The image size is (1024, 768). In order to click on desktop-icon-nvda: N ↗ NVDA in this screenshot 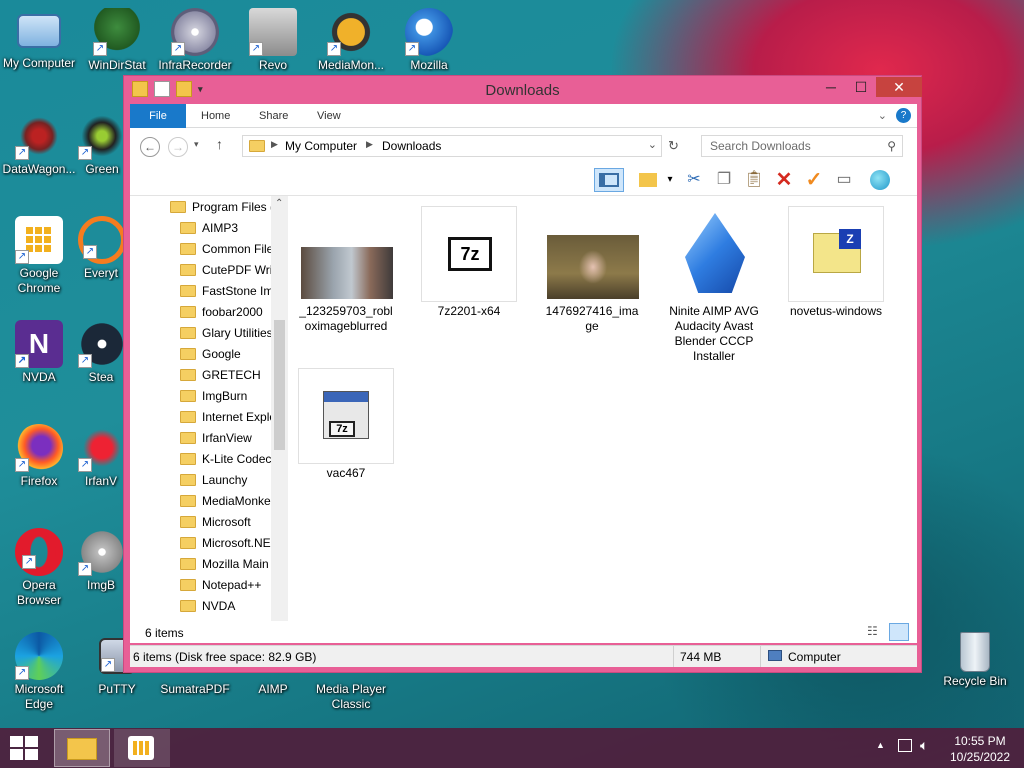, I will do `click(39, 352)`.